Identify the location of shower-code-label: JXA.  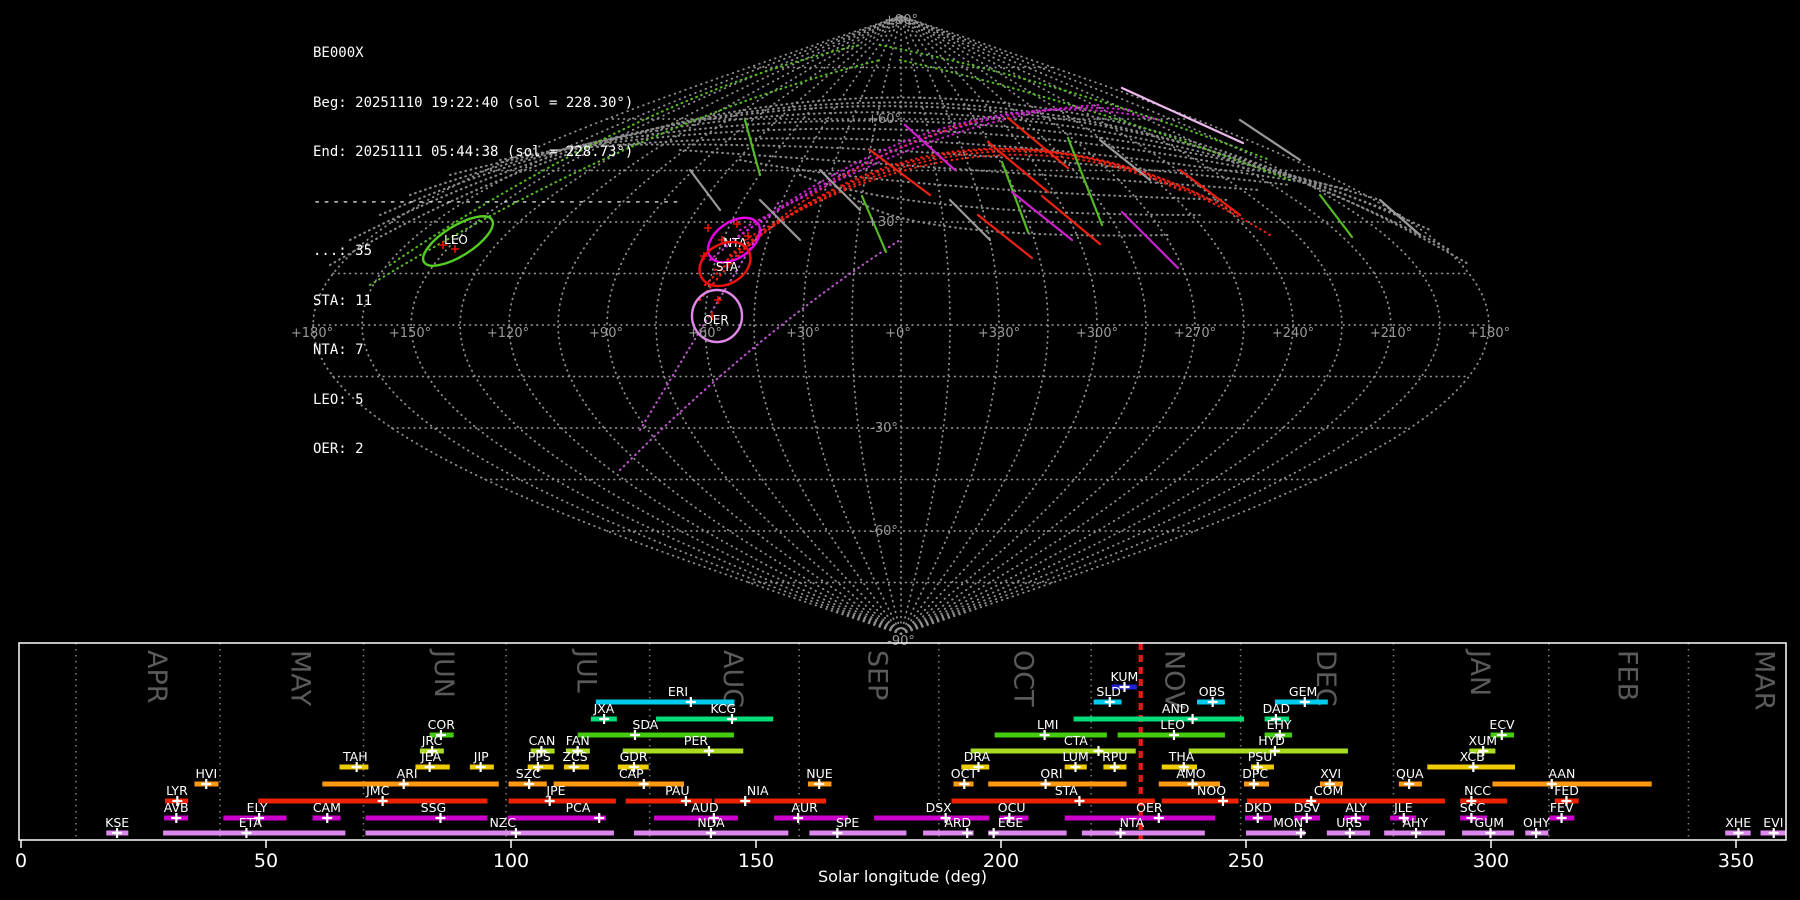
(604, 708).